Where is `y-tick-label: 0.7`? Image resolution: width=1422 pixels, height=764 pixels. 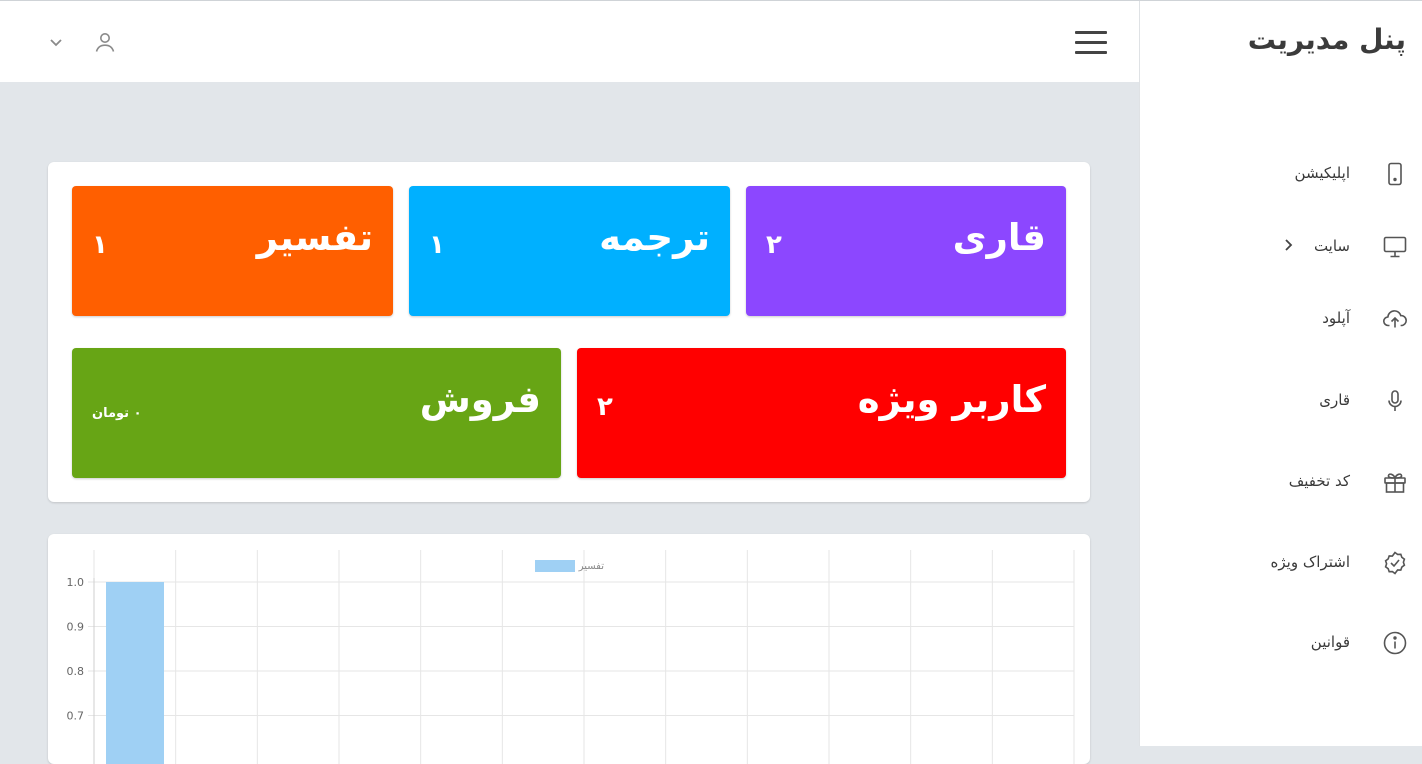
y-tick-label: 0.7 is located at coordinates (76, 716).